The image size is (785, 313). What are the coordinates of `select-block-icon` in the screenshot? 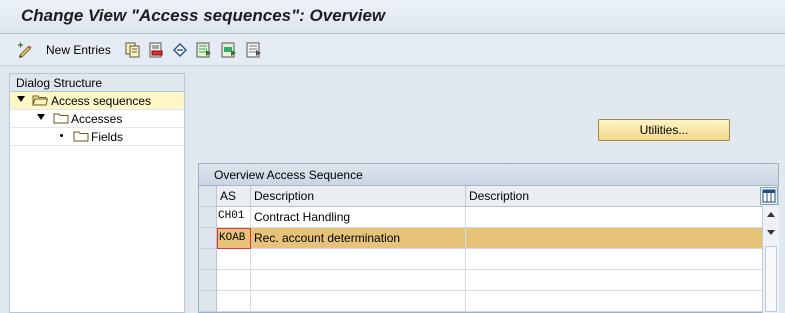 It's located at (229, 50).